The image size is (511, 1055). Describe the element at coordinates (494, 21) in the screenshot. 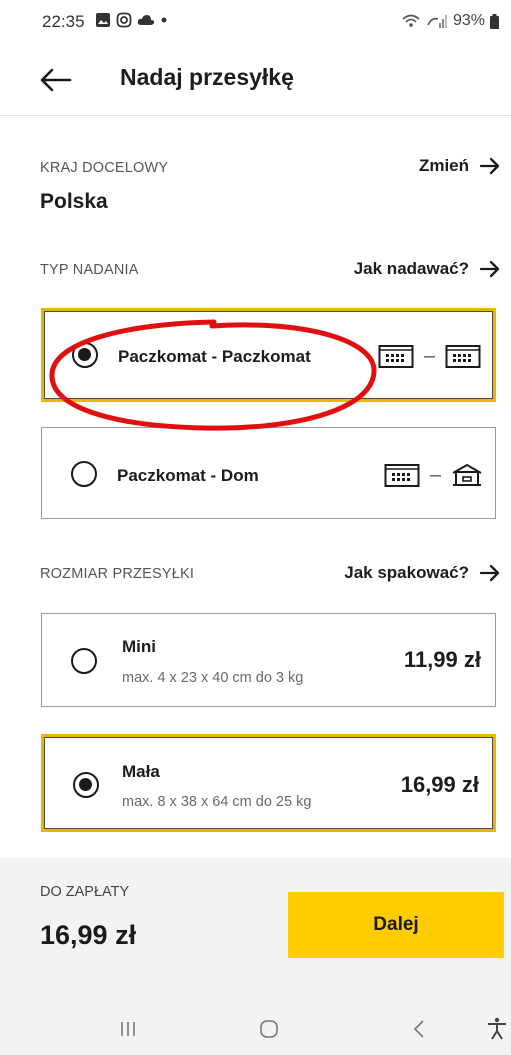

I see `battery-icon` at that location.